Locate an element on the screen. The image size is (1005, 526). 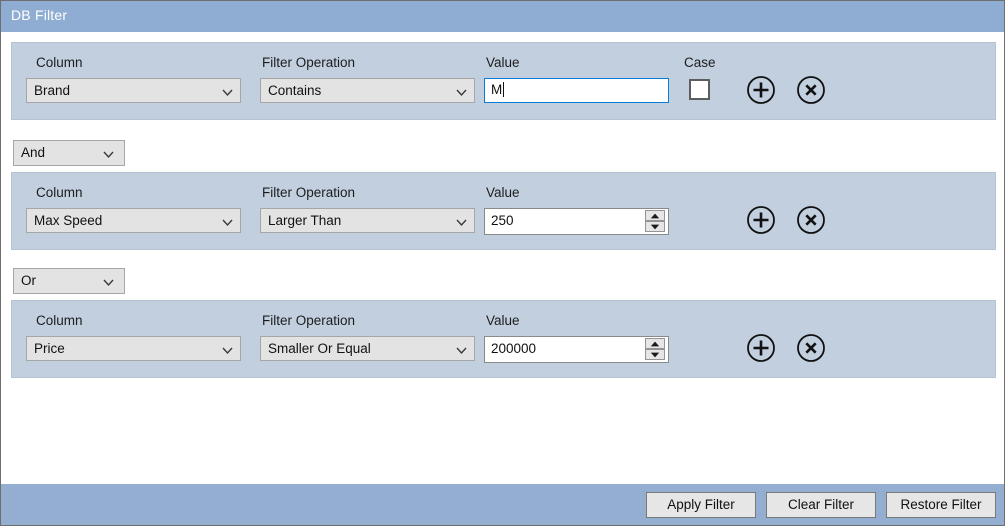
dialog-title: DB Filter is located at coordinates (39, 15).